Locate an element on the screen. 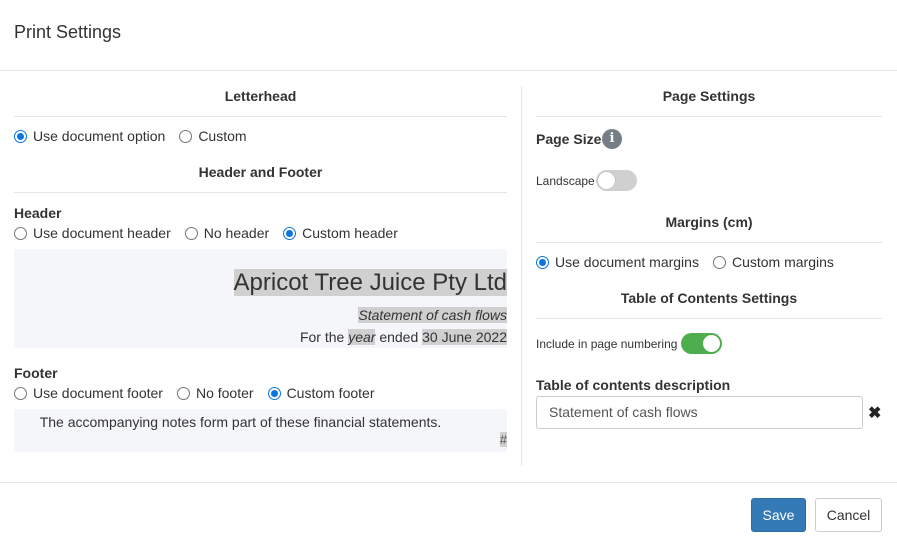 This screenshot has width=897, height=546. option-label: Use document margins is located at coordinates (627, 262).